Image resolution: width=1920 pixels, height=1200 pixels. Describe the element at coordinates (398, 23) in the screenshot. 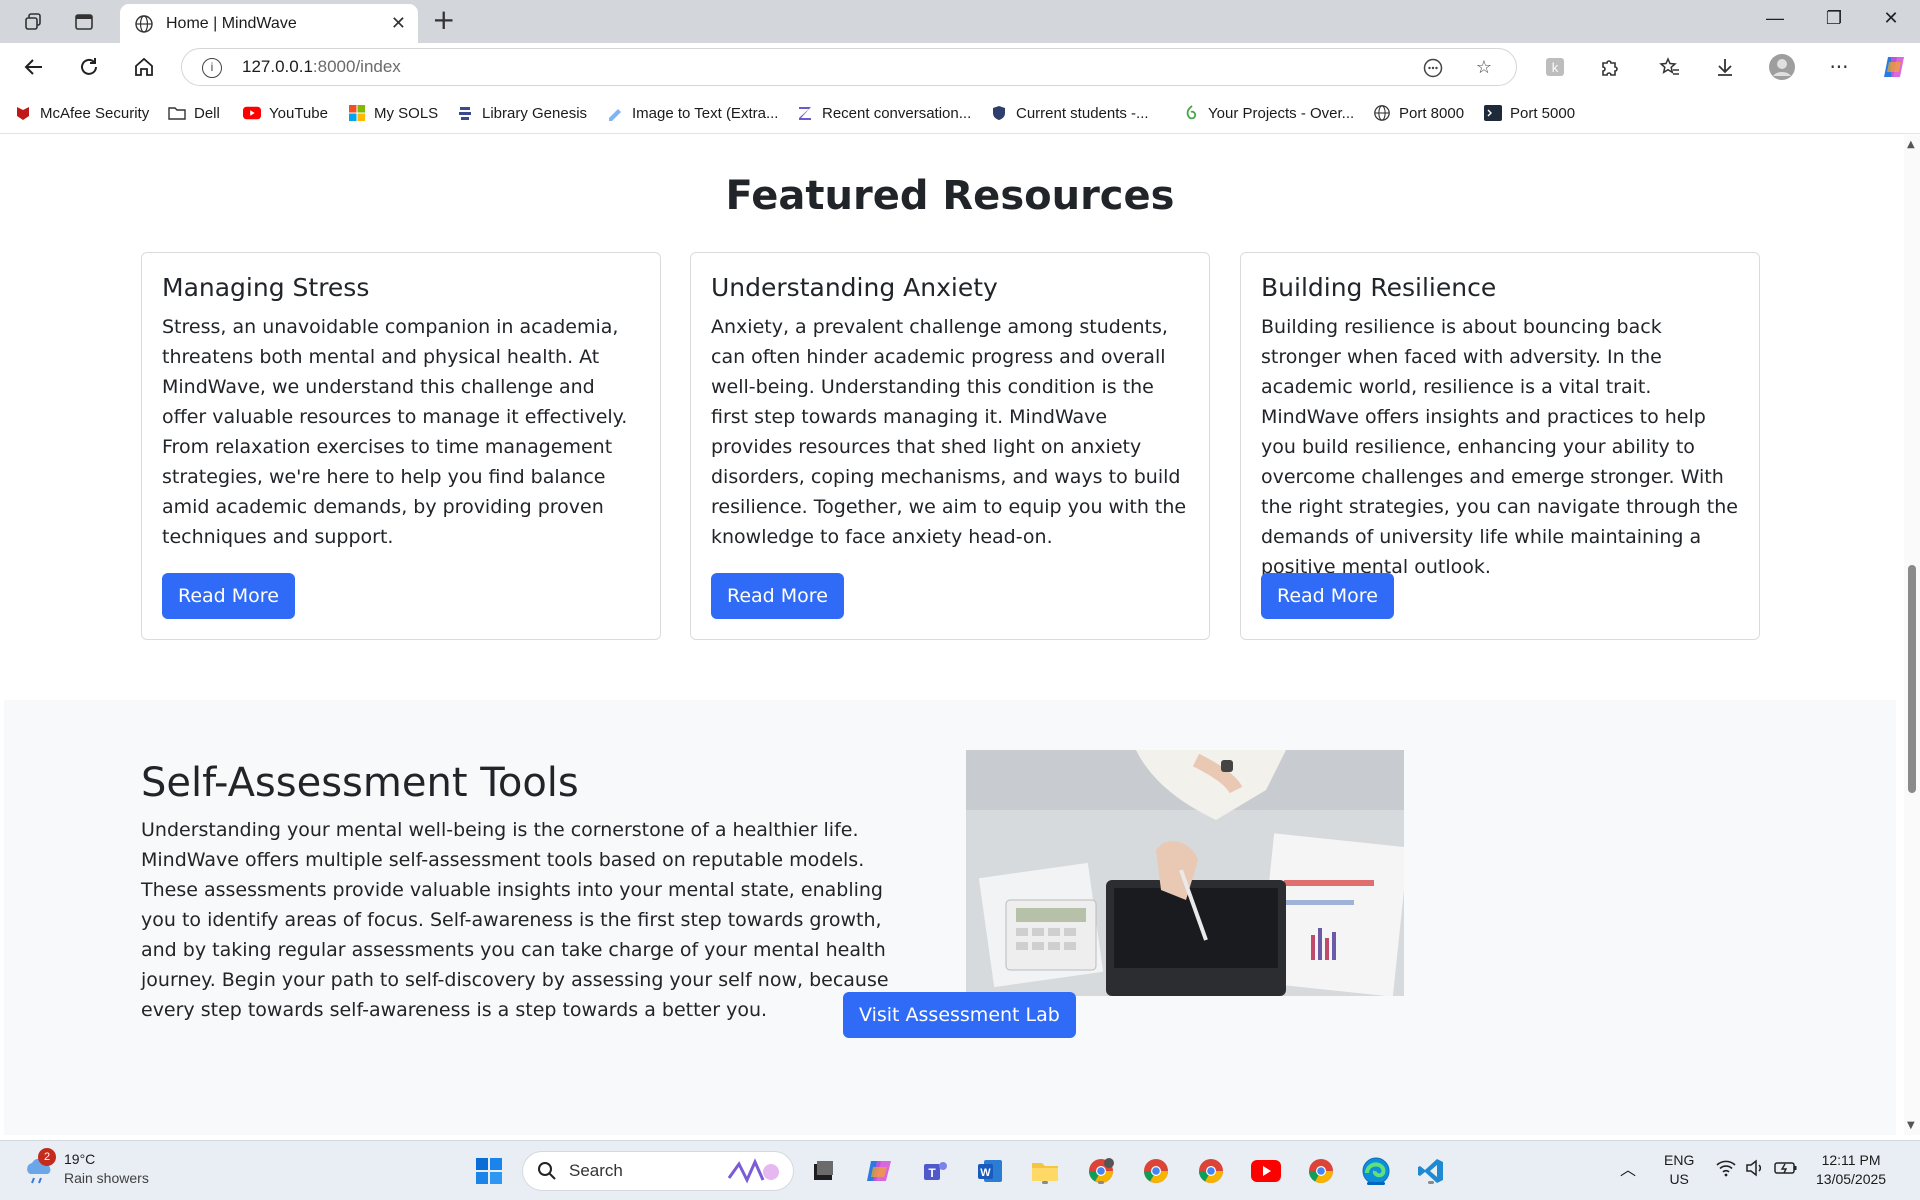

I see `close-tab-icon: ✕` at that location.